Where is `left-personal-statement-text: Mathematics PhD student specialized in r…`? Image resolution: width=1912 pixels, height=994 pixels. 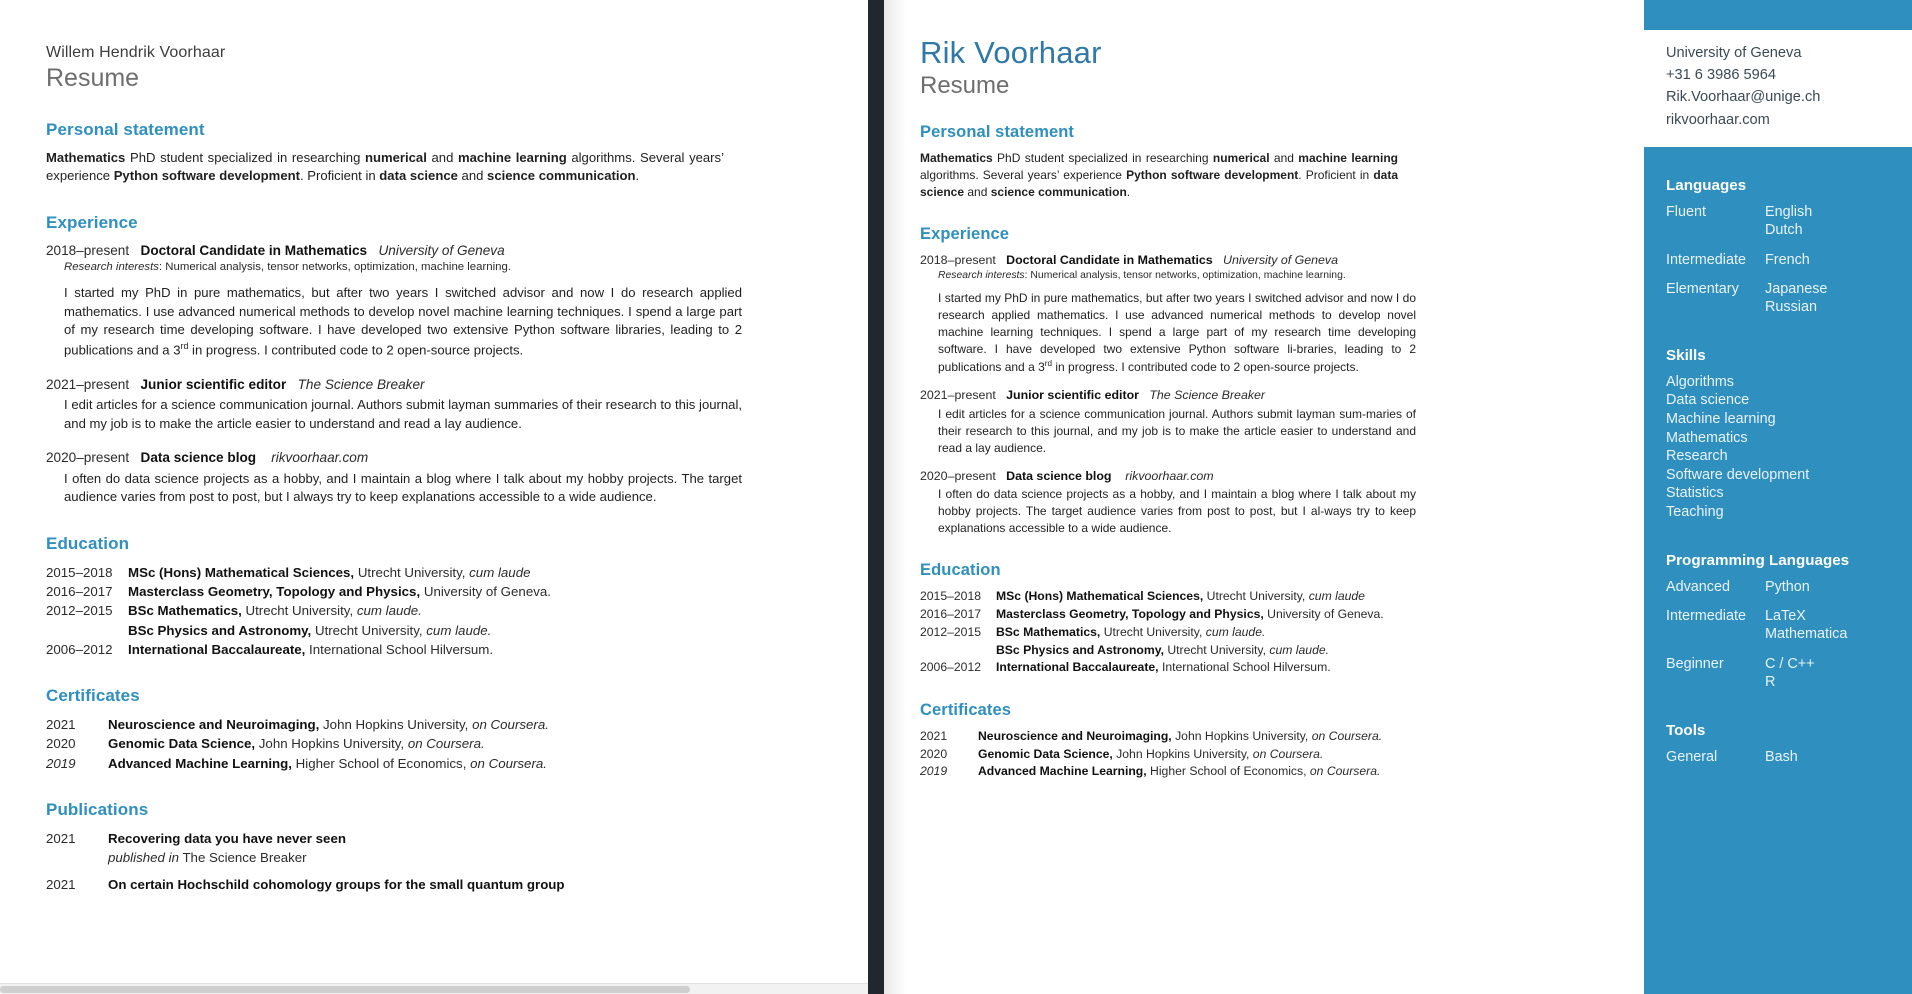
left-personal-statement-text: Mathematics PhD student specialized in r… is located at coordinates (385, 167).